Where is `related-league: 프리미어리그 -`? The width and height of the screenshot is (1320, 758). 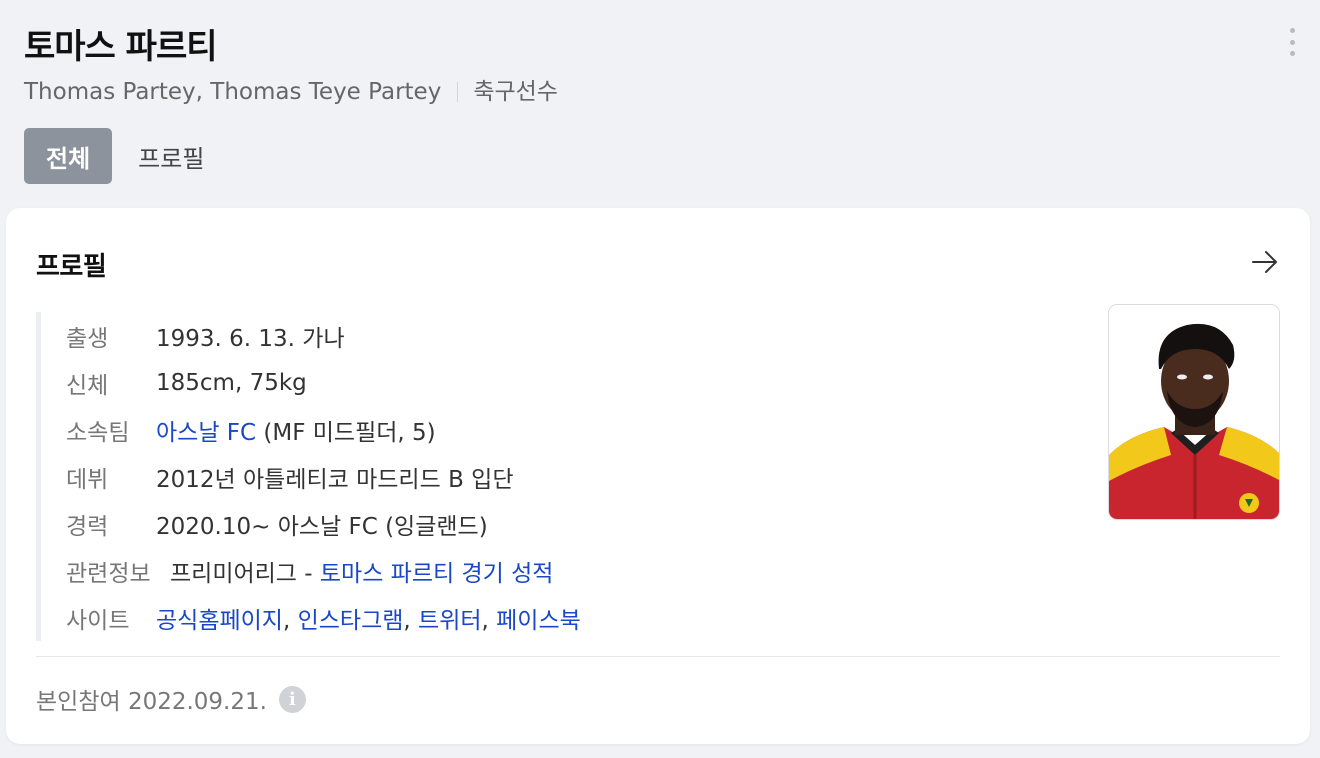
related-league: 프리미어리그 - is located at coordinates (241, 573).